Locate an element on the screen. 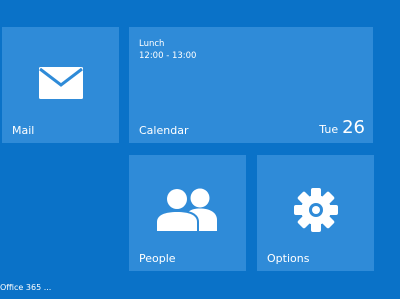 The image size is (400, 299). options-tile-label: Options is located at coordinates (288, 258).